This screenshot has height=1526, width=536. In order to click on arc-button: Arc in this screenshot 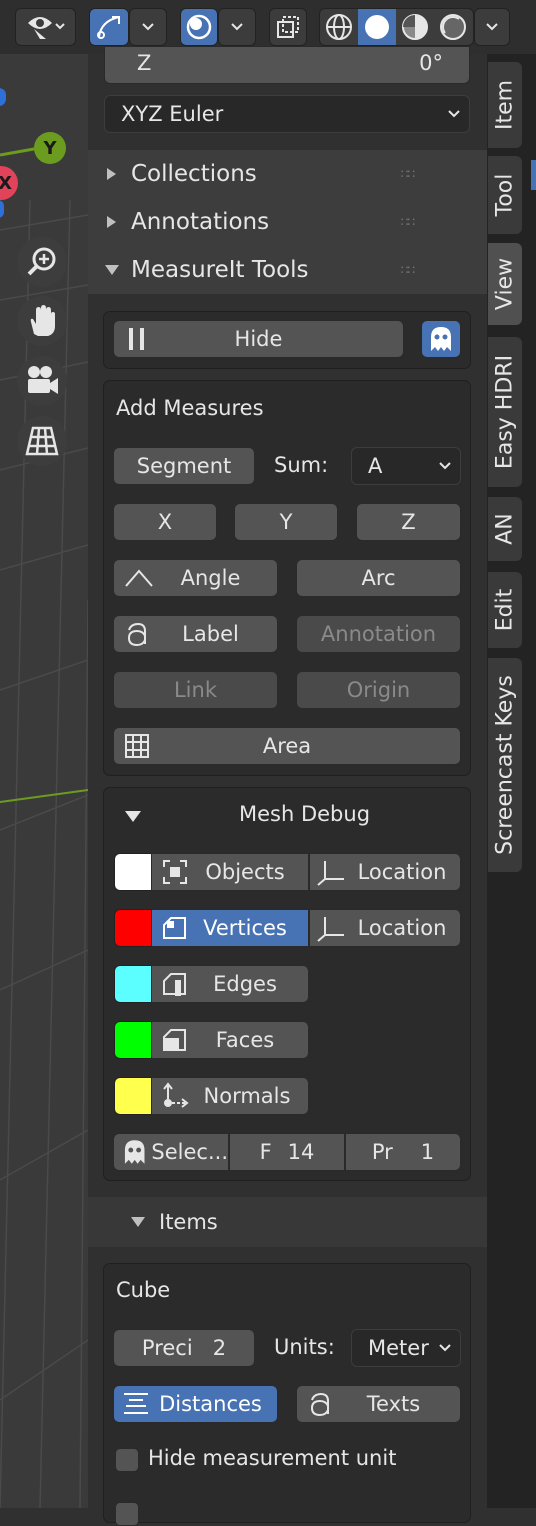, I will do `click(378, 578)`.